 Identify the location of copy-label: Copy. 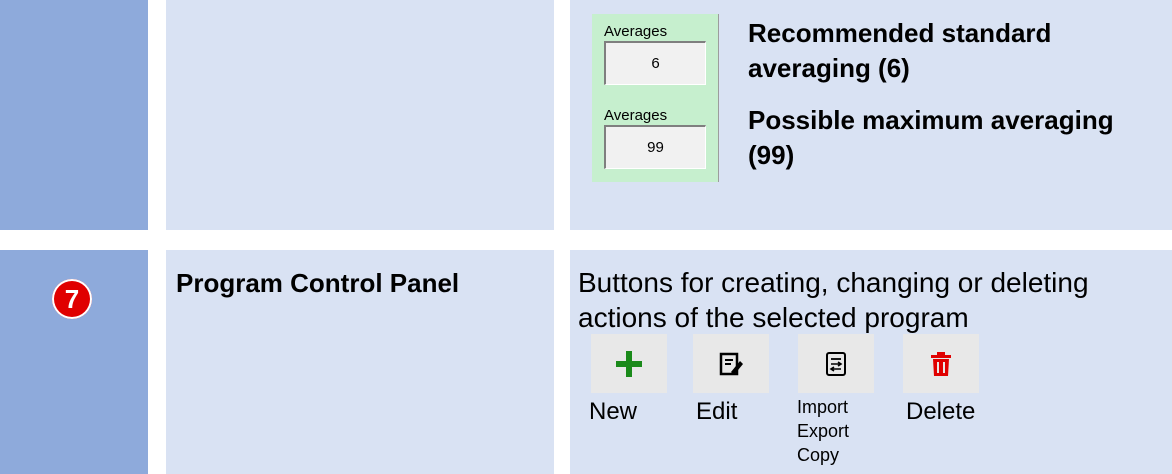
(818, 455).